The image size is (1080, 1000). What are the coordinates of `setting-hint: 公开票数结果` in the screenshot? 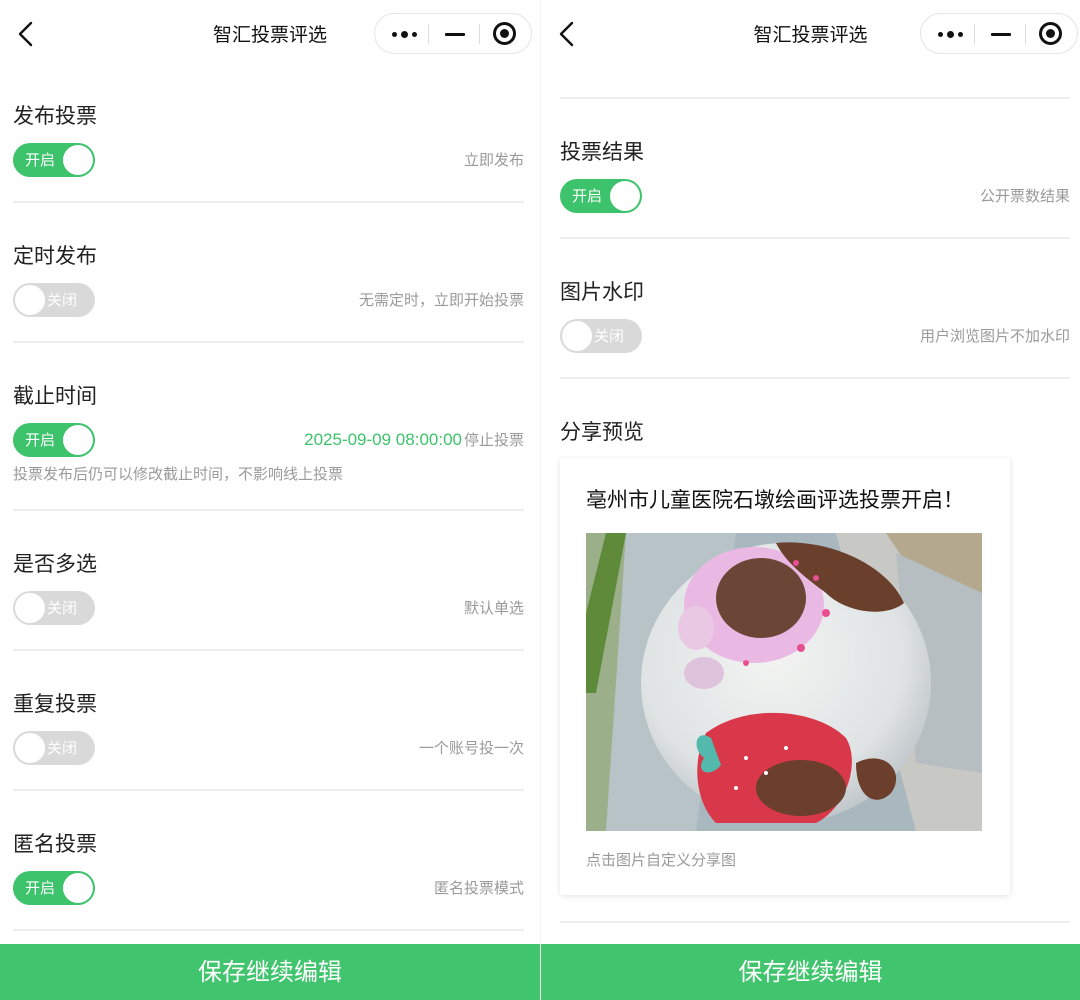 It's located at (1024, 196).